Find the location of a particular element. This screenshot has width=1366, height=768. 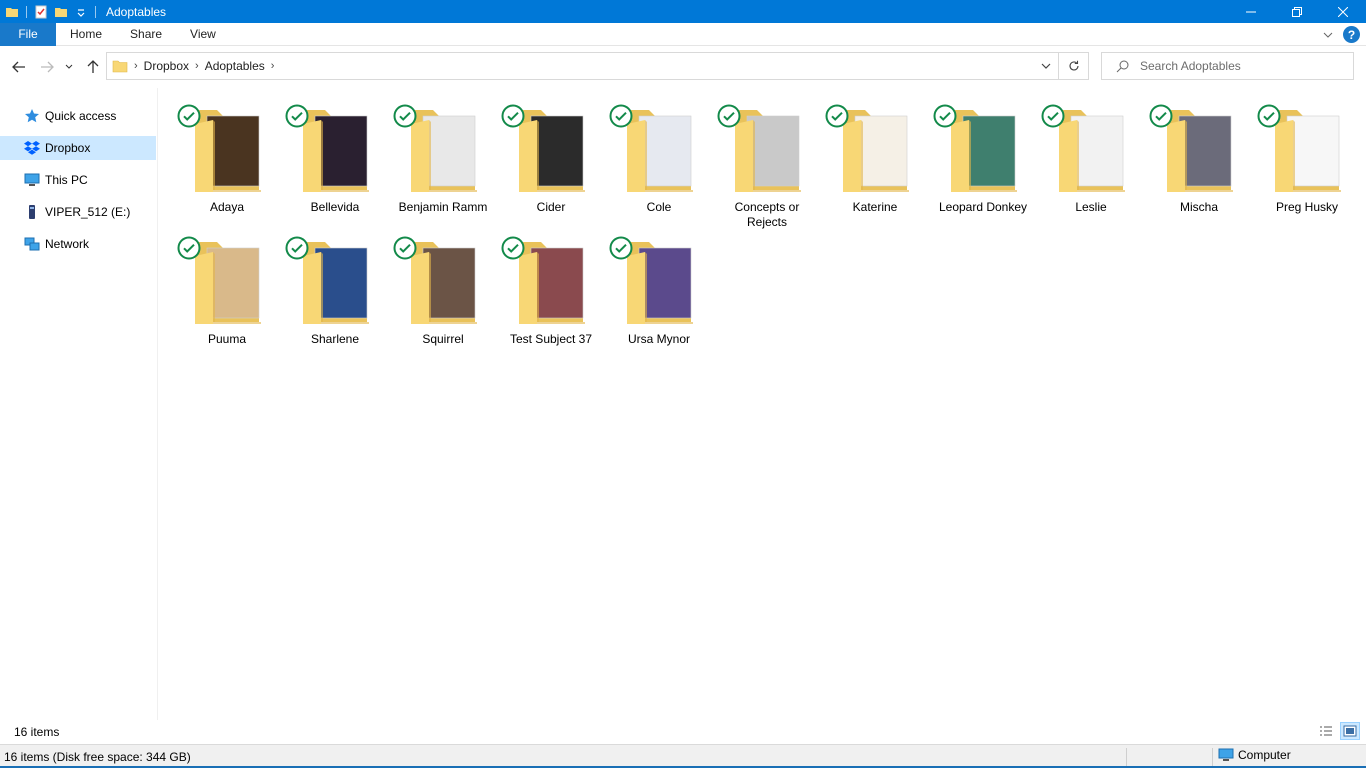

folder-name: Leslie is located at coordinates (1091, 207).